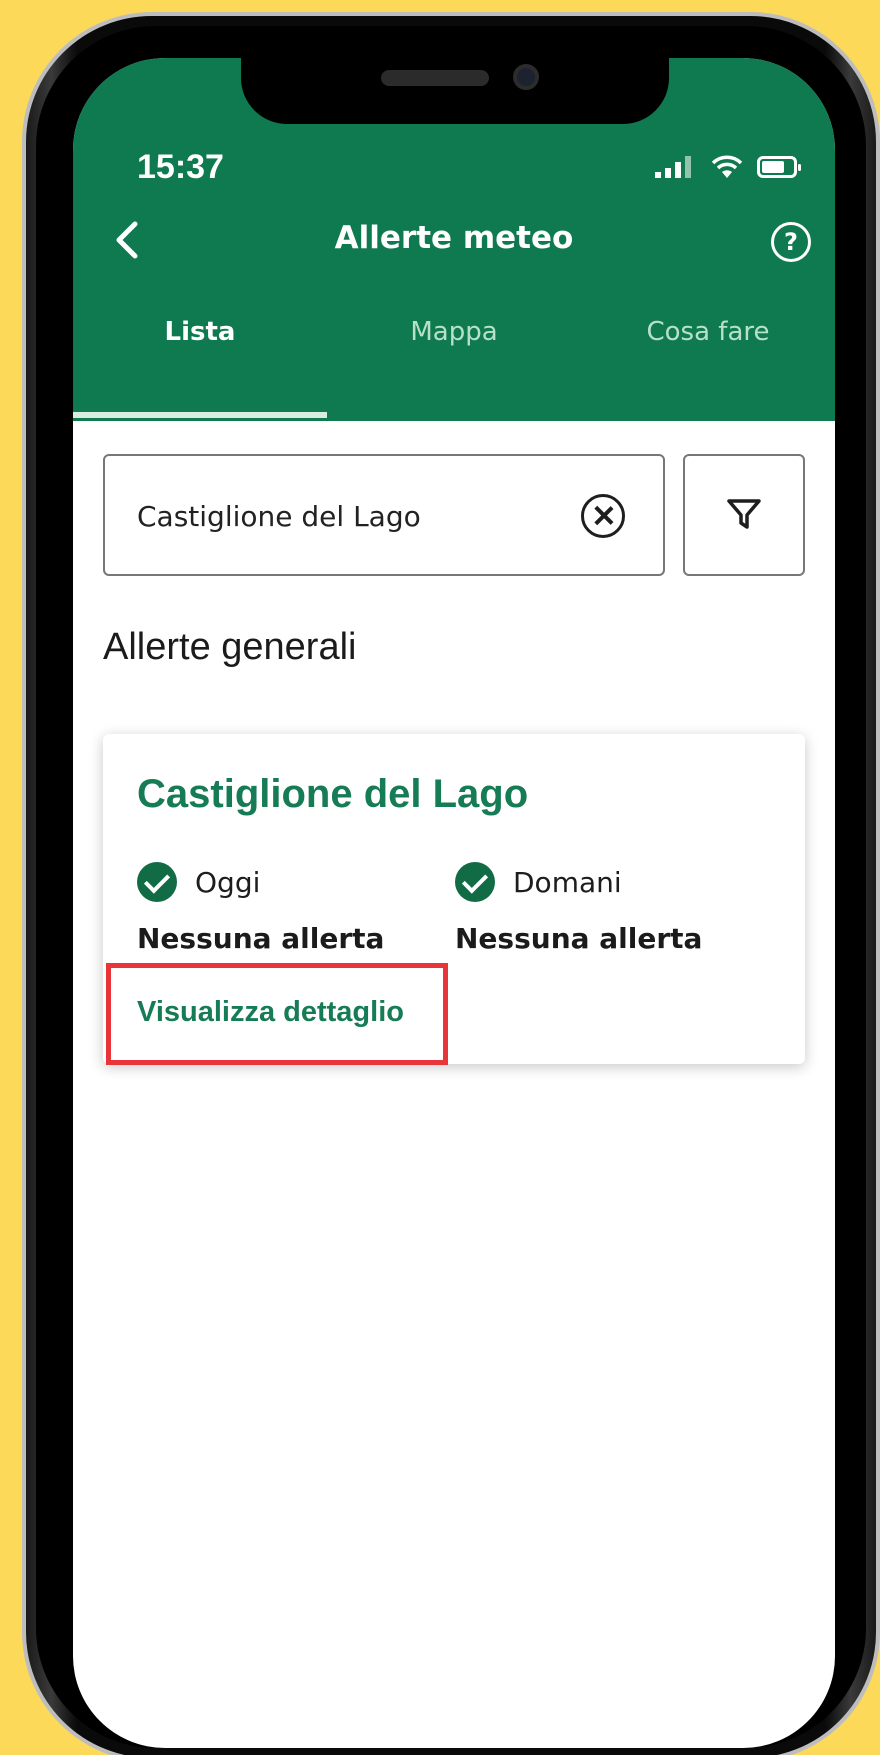  What do you see at coordinates (579, 938) in the screenshot?
I see `status-tomorrow: Nessuna allerta` at bounding box center [579, 938].